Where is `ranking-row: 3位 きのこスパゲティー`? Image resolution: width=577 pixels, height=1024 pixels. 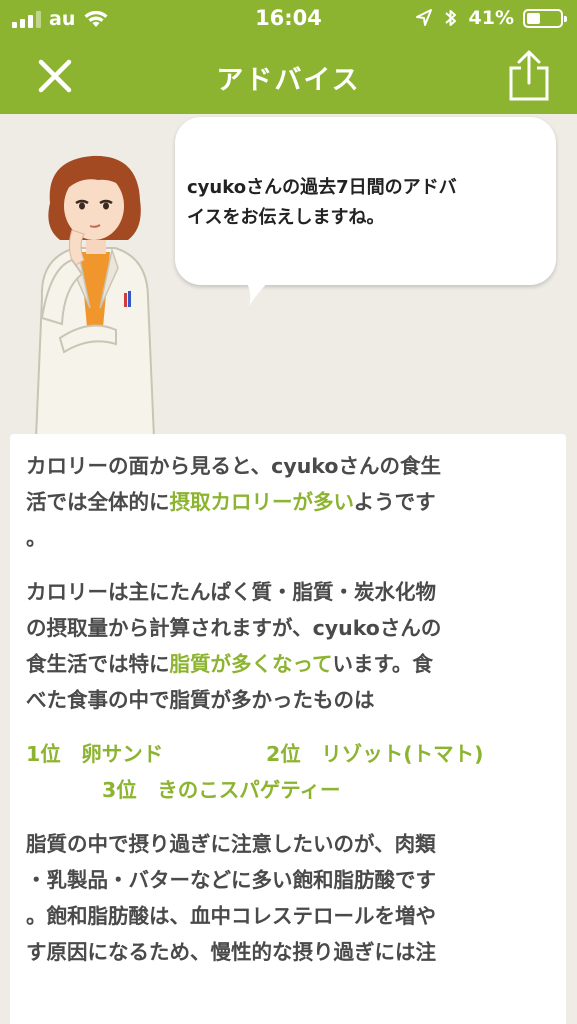
ranking-row: 3位 きのこスパゲティー is located at coordinates (288, 790).